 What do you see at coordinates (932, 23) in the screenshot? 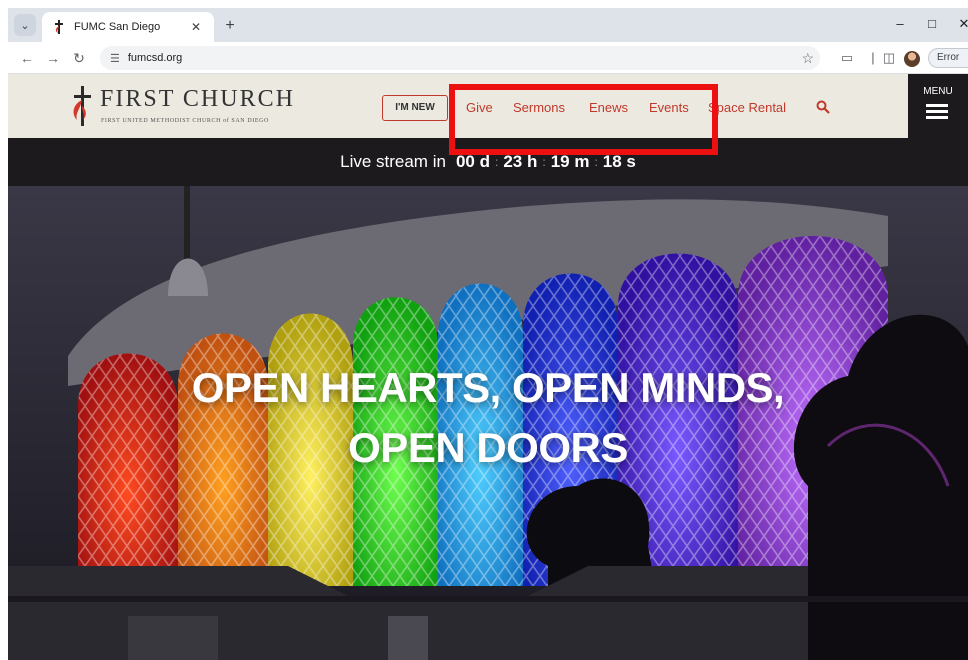
I see `maximize-icon: □` at bounding box center [932, 23].